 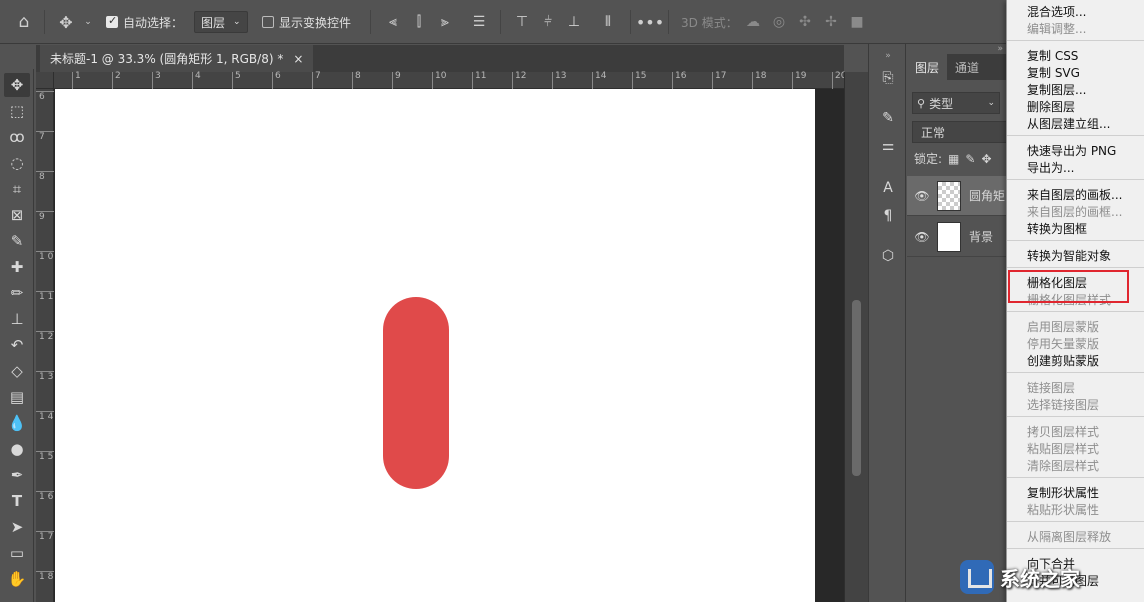 What do you see at coordinates (927, 67) in the screenshot?
I see `tab-layers: 图层` at bounding box center [927, 67].